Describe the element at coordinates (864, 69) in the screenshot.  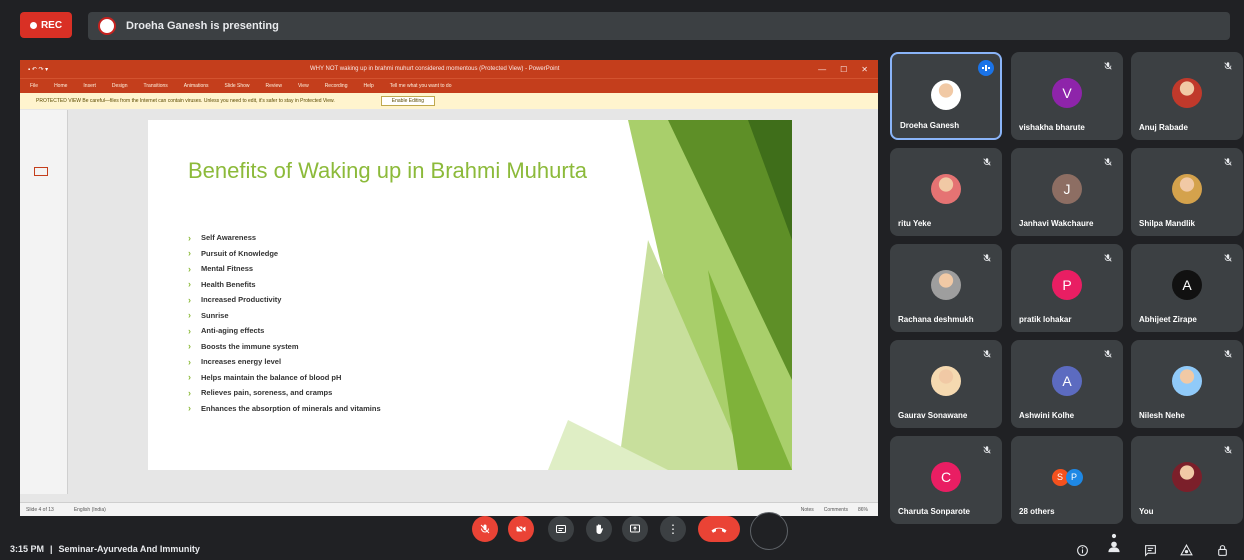
I see `close-icon: ✕` at that location.